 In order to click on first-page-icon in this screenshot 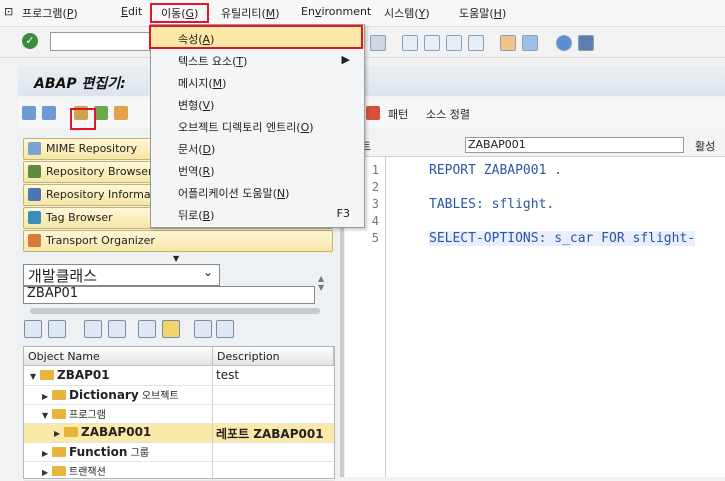, I will do `click(410, 43)`.